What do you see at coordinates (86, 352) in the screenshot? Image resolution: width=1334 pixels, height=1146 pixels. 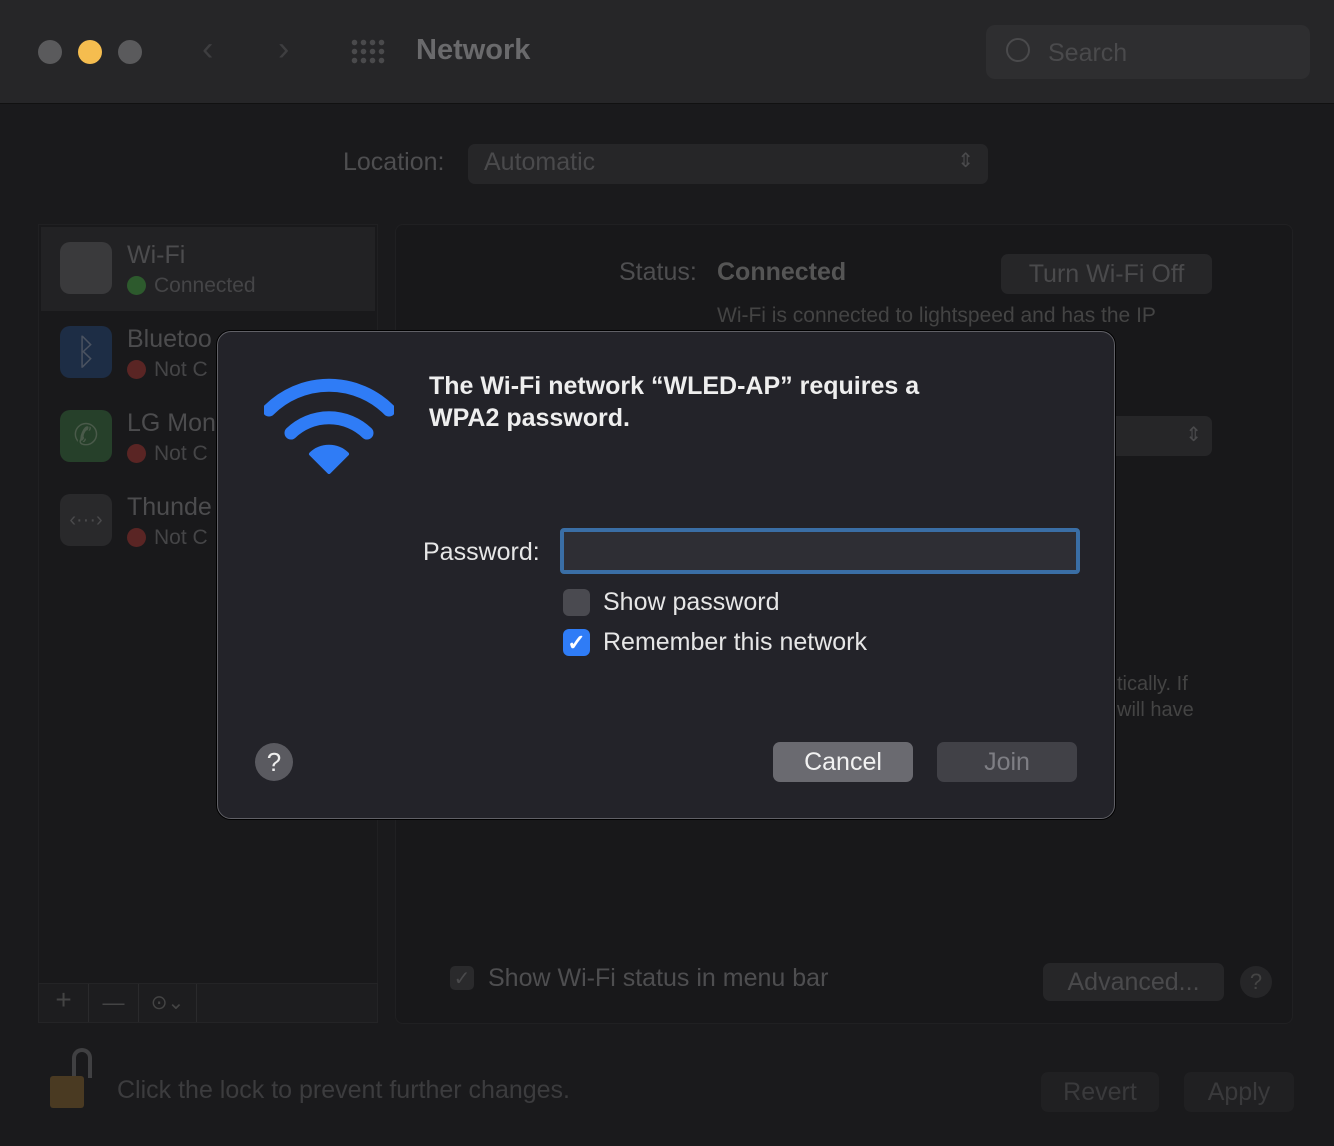 I see `bluetooth-icon: ᛒ` at bounding box center [86, 352].